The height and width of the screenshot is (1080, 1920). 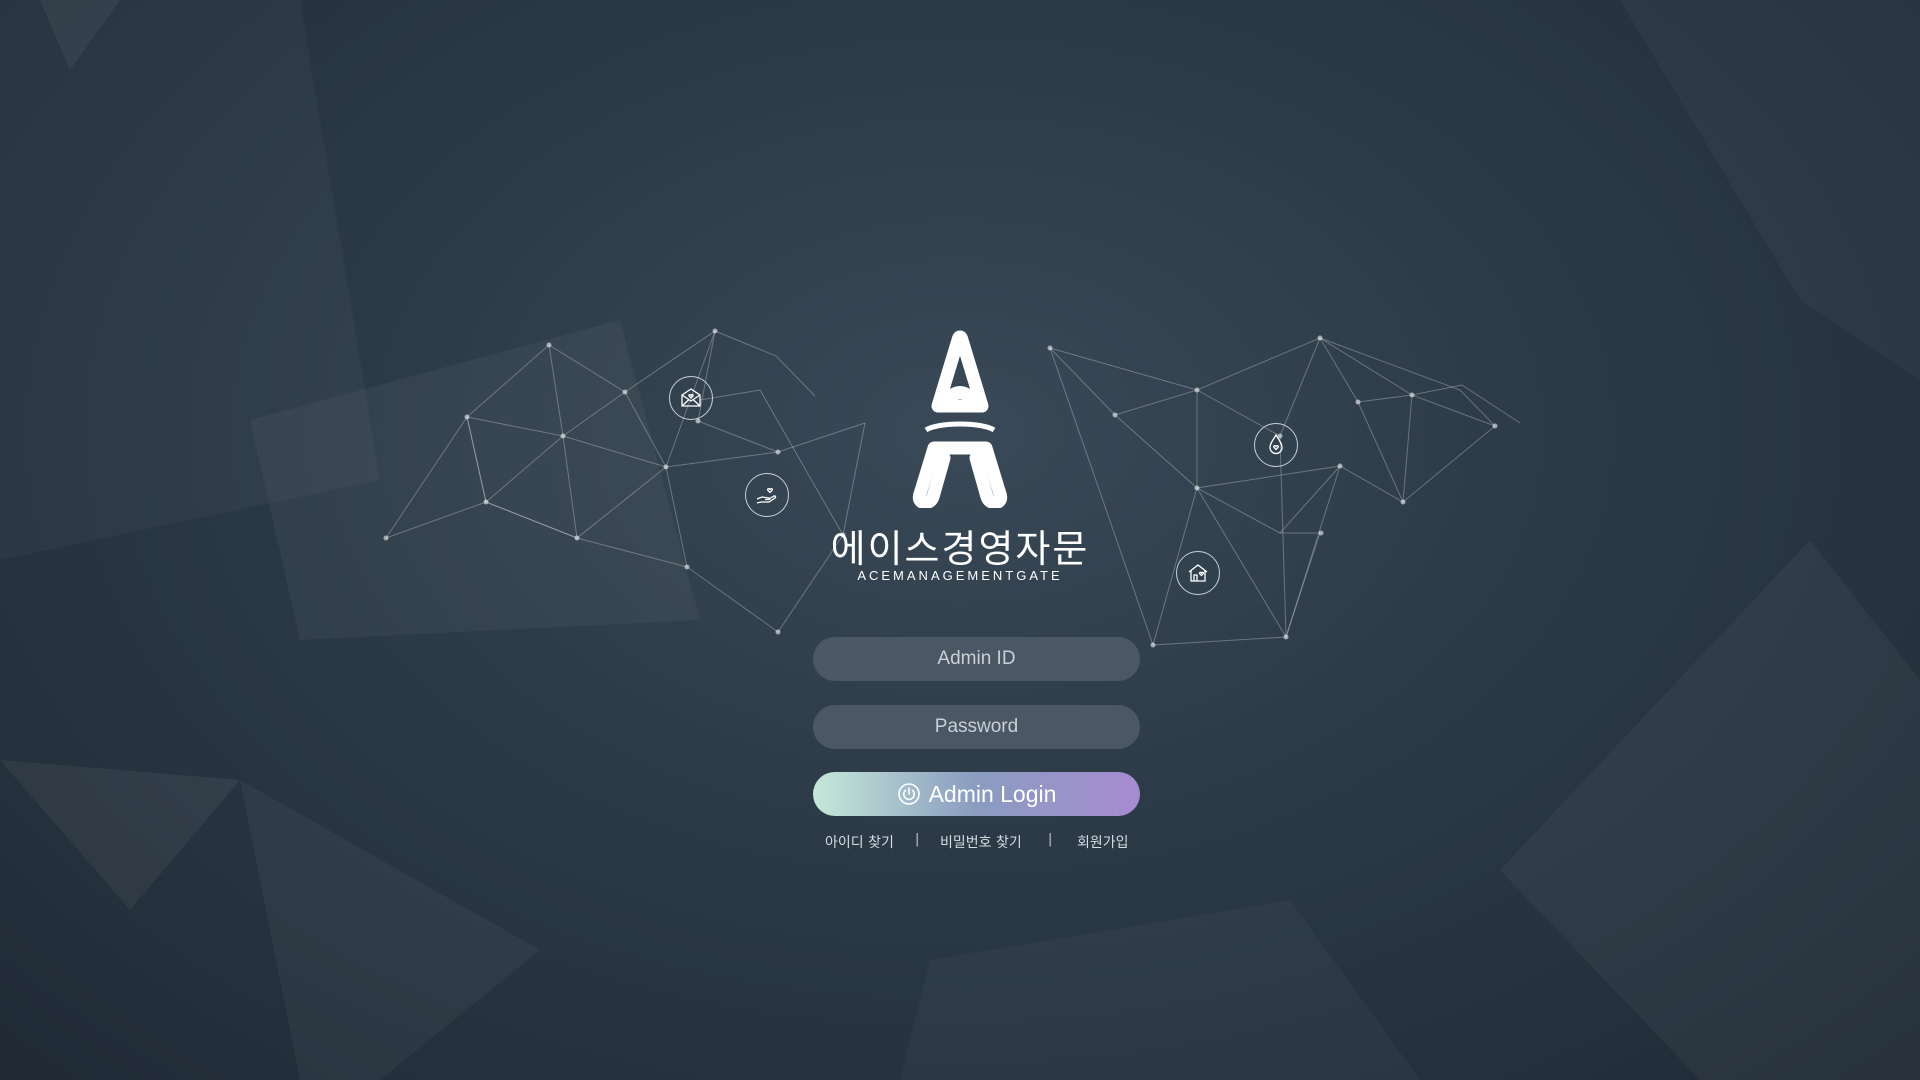 I want to click on drop-heart-icon, so click(x=1276, y=445).